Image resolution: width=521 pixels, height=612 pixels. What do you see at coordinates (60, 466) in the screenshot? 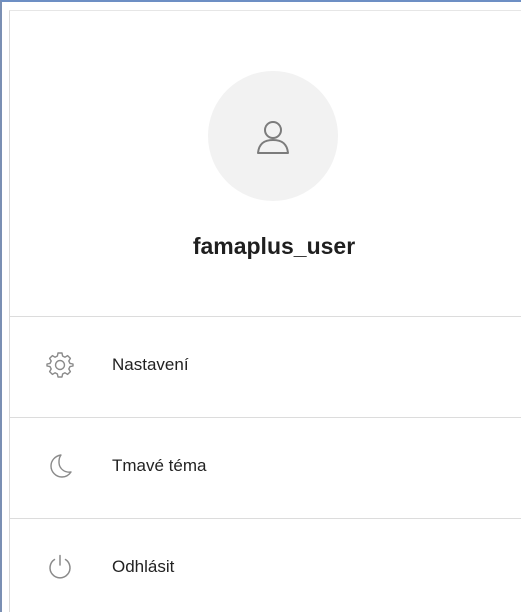
I see `moon-icon` at bounding box center [60, 466].